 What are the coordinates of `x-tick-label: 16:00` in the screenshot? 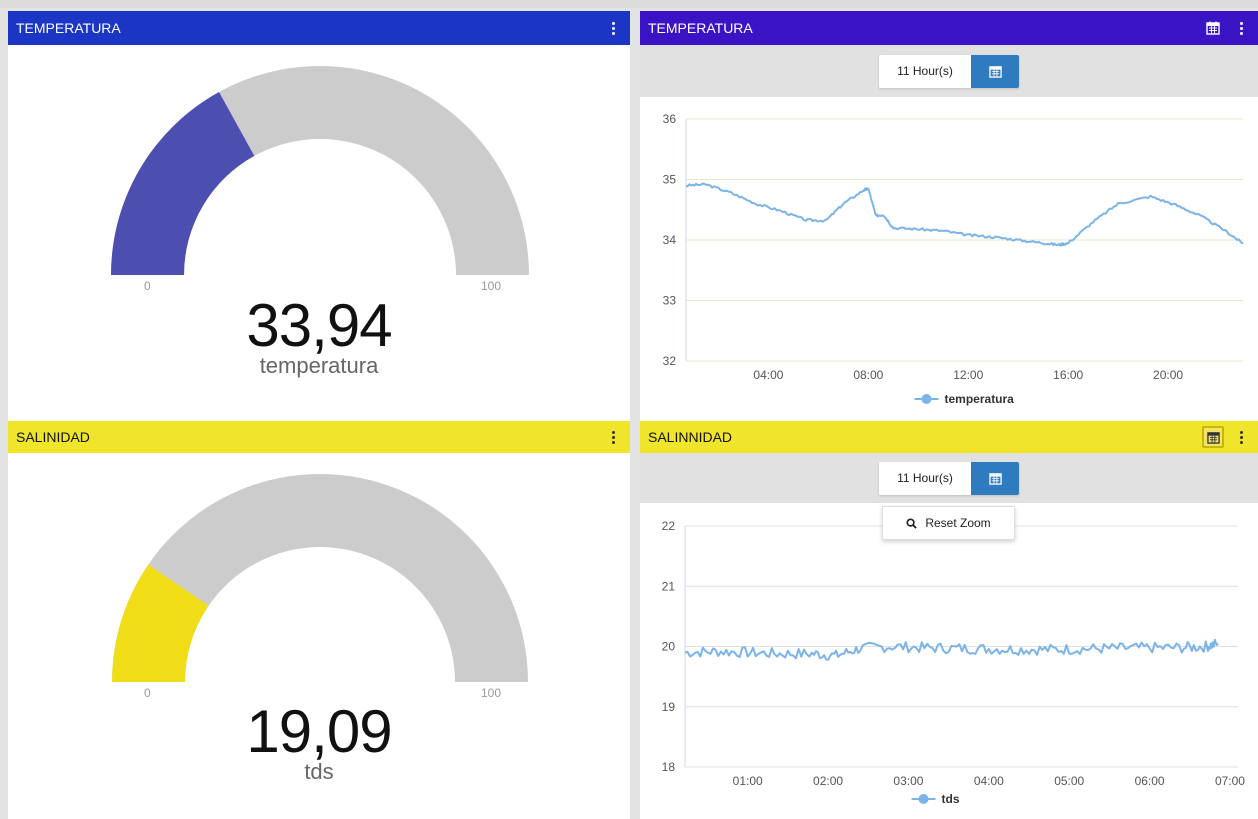 It's located at (1068, 375).